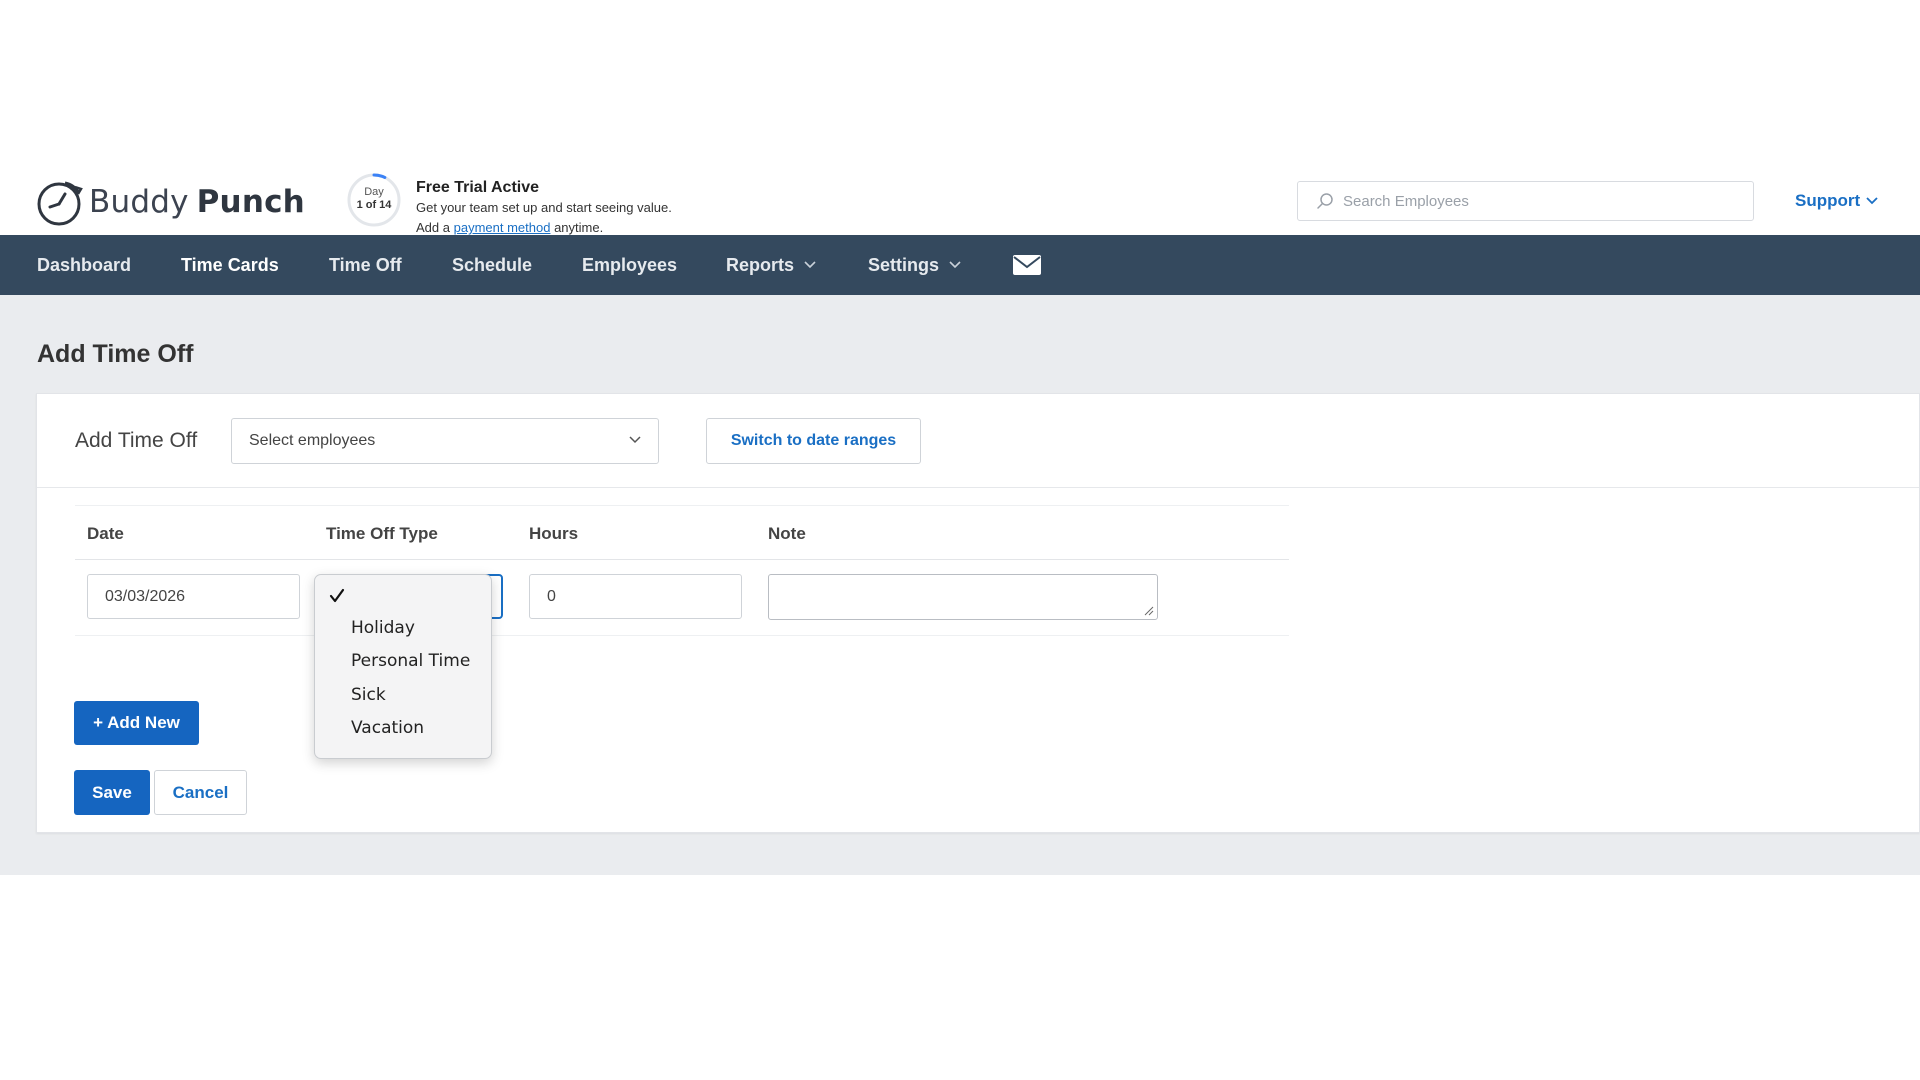 This screenshot has height=1080, width=1920. I want to click on trial-title: Free Trial Active, so click(478, 187).